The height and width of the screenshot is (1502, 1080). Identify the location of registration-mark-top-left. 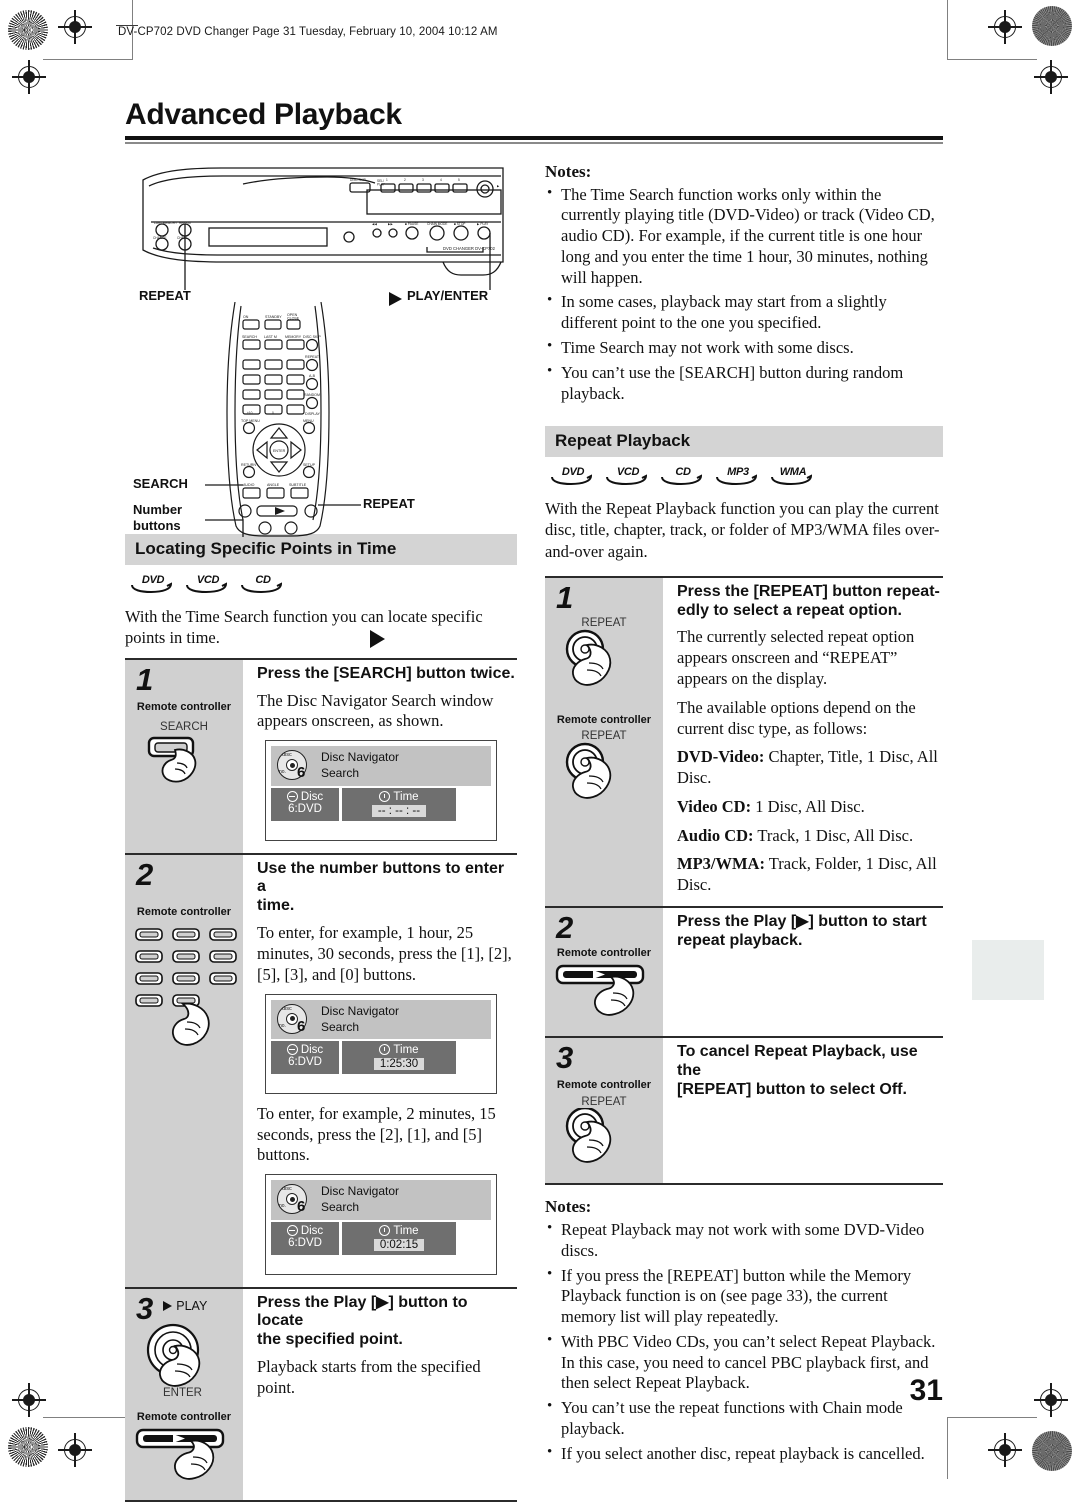
(75, 27).